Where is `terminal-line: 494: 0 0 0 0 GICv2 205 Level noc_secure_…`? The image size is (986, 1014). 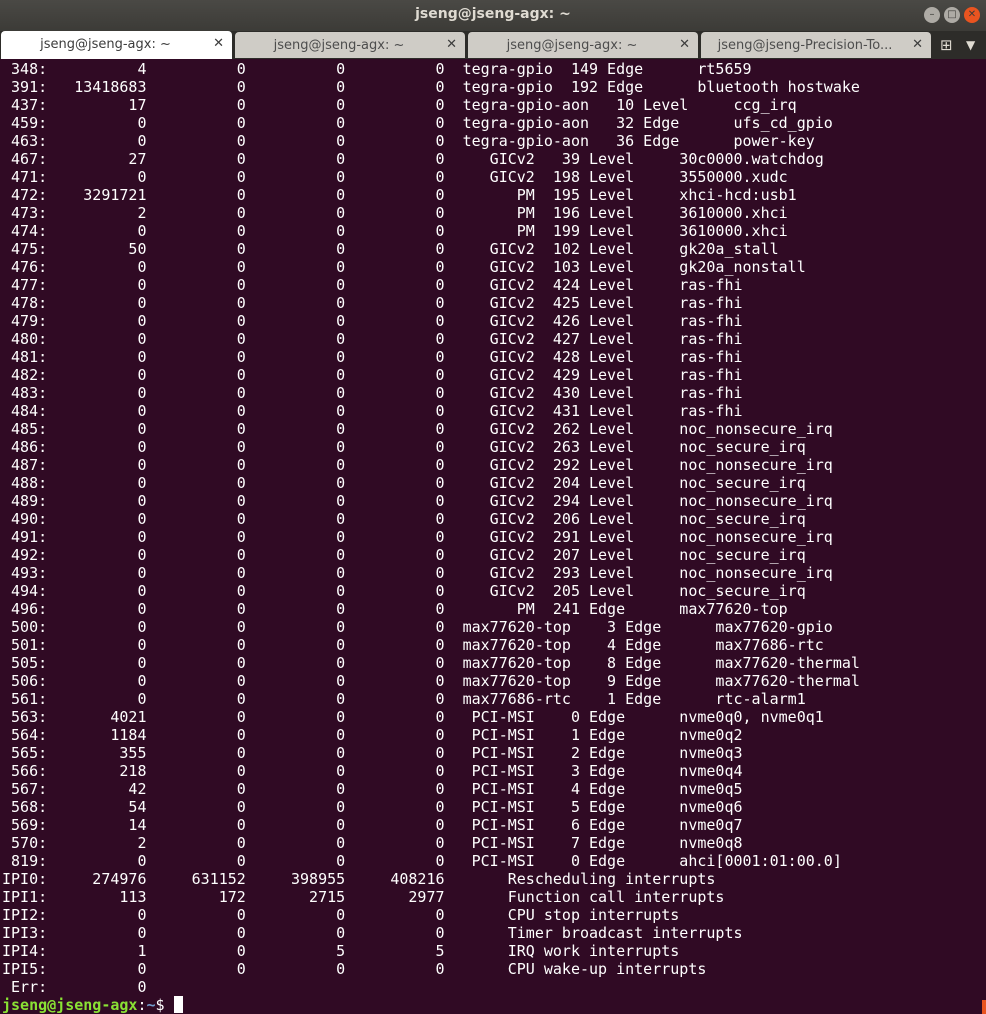
terminal-line: 494: 0 0 0 0 GICv2 205 Level noc_secure_… is located at coordinates (404, 591).